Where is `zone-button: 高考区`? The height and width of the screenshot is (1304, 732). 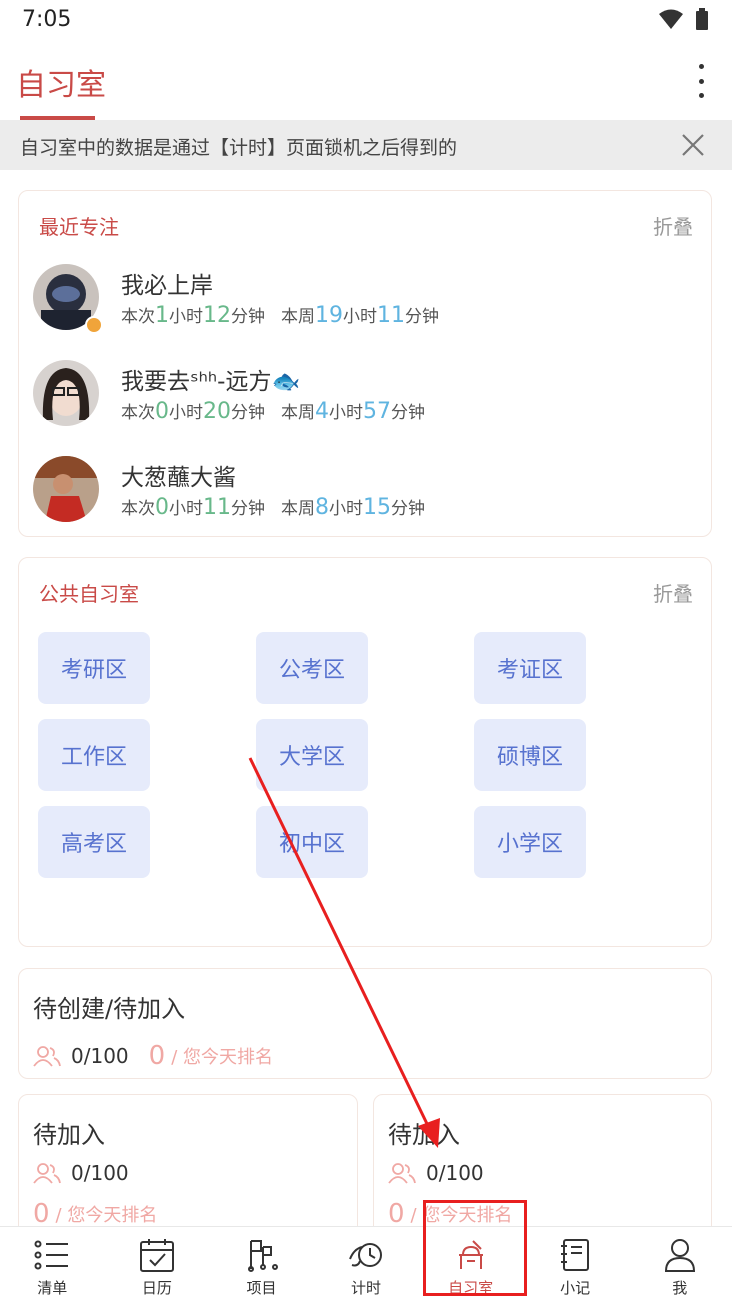 zone-button: 高考区 is located at coordinates (94, 842).